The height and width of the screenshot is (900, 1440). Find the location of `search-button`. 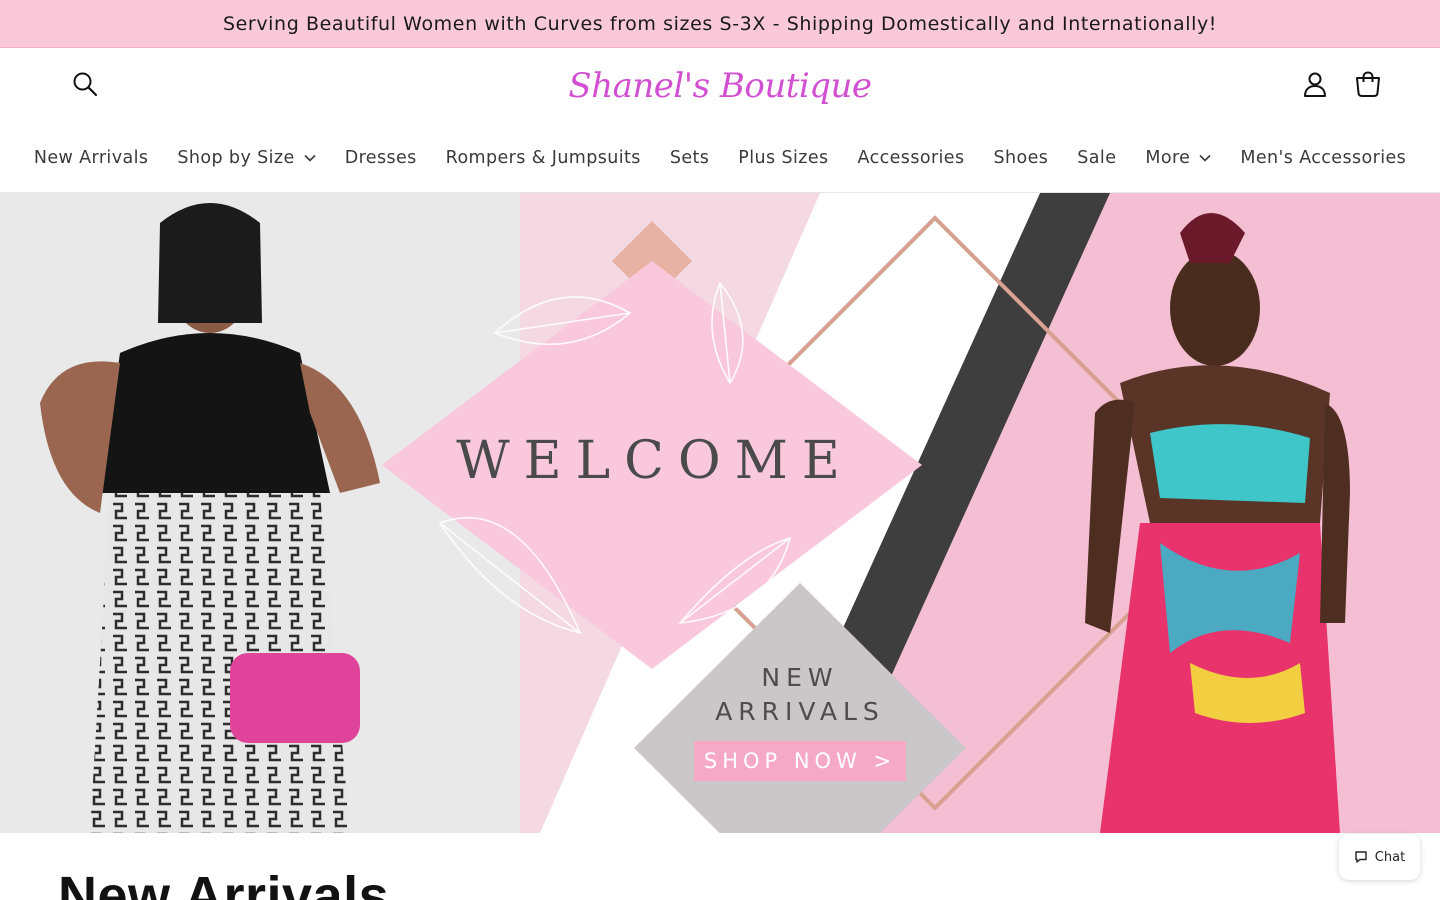

search-button is located at coordinates (85, 84).